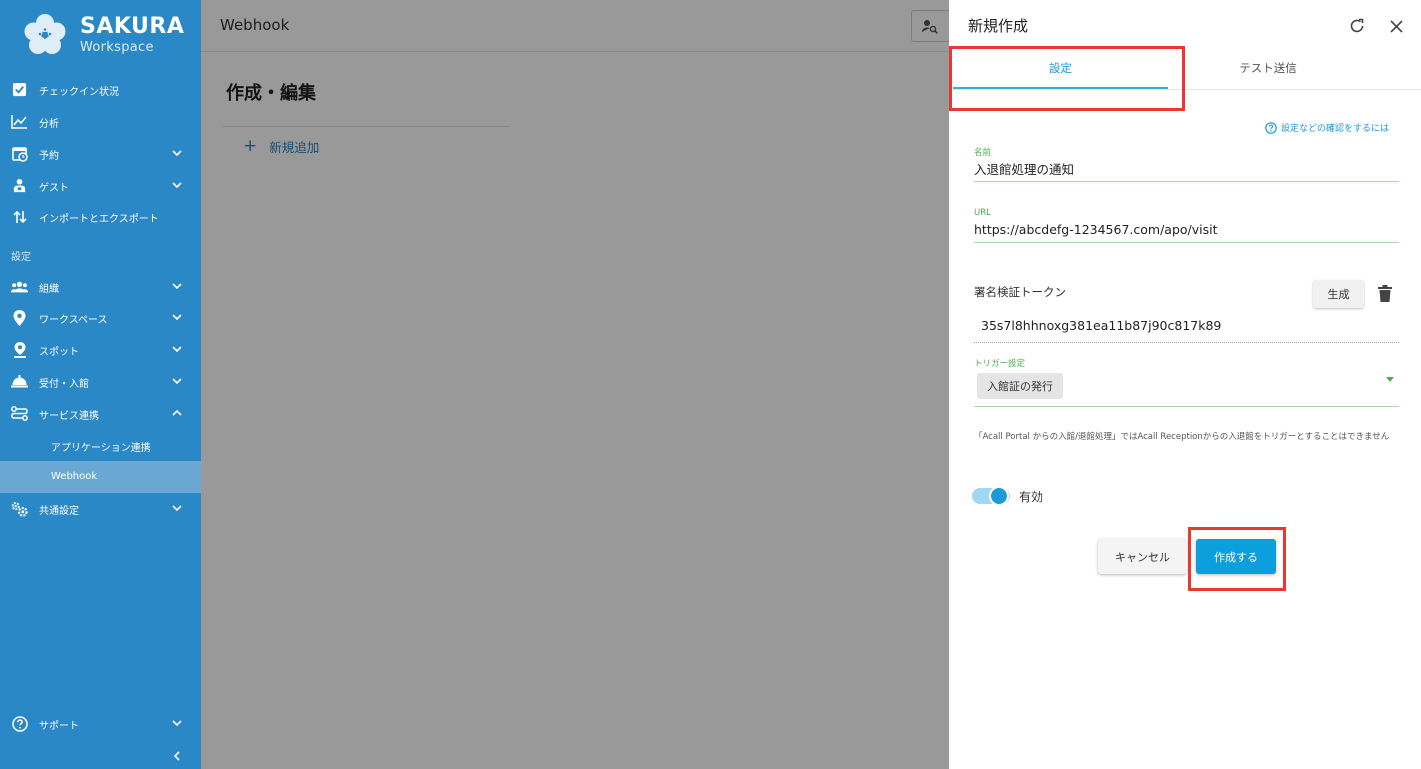 The image size is (1421, 769). What do you see at coordinates (132, 26) in the screenshot?
I see `logo-title: SAKURA` at bounding box center [132, 26].